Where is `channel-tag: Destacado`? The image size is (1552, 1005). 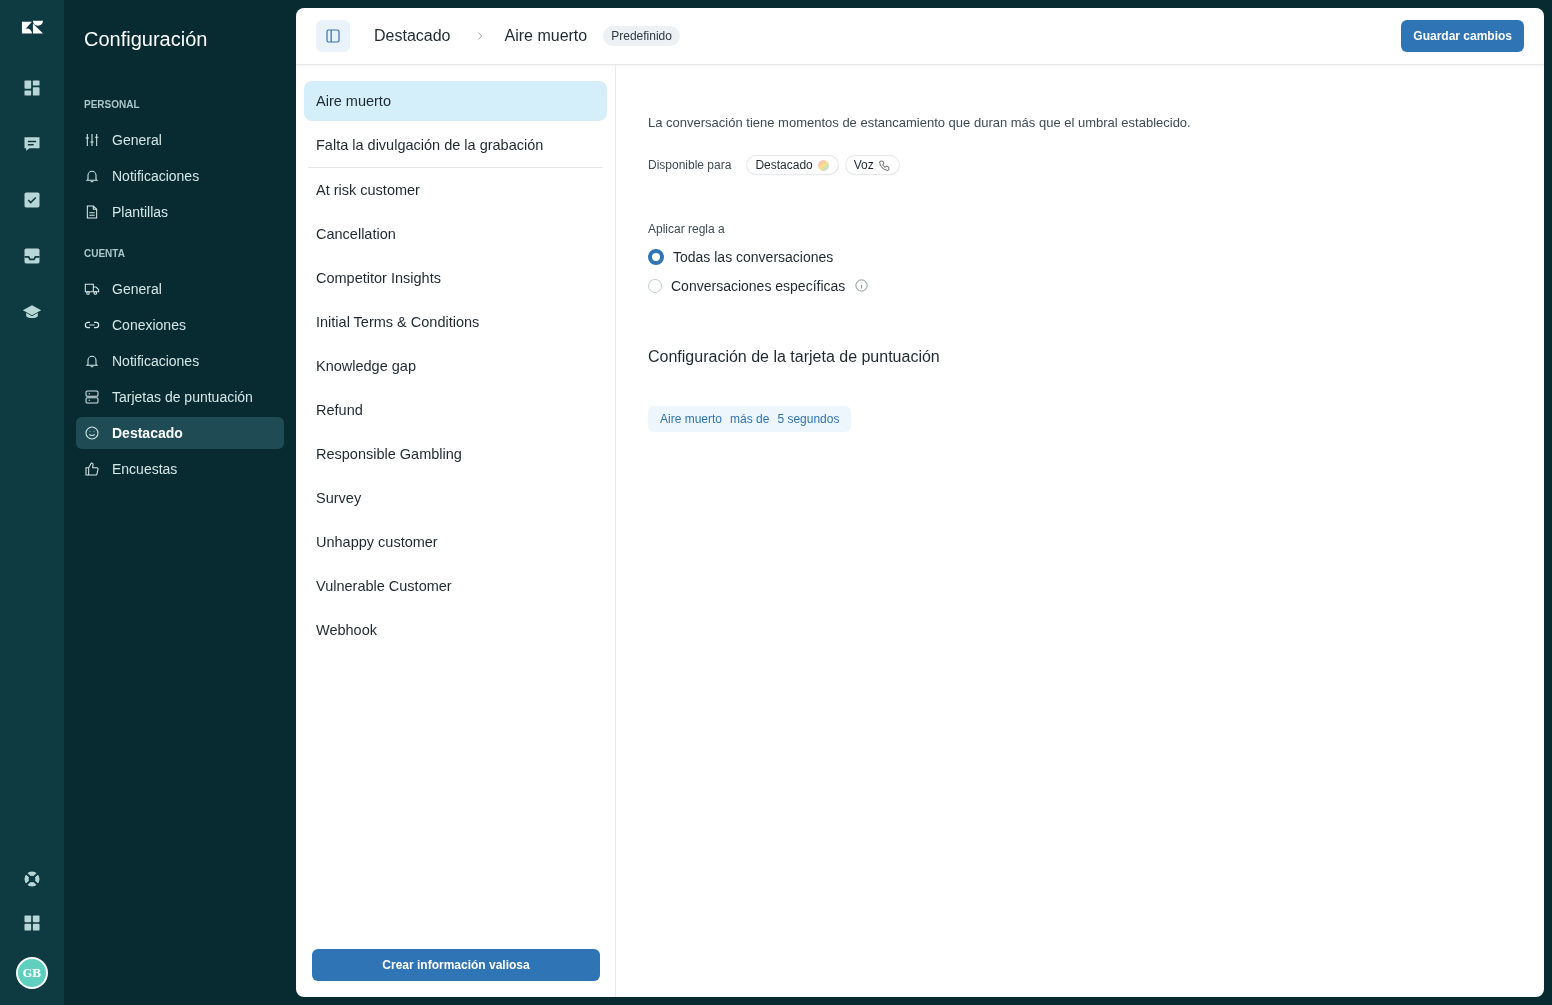
channel-tag: Destacado is located at coordinates (792, 165).